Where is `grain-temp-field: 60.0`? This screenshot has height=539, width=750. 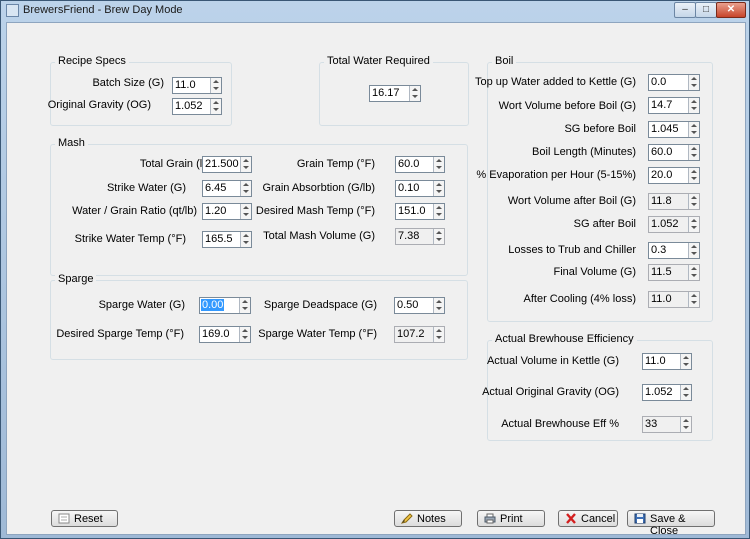
grain-temp-field: 60.0 is located at coordinates (420, 164).